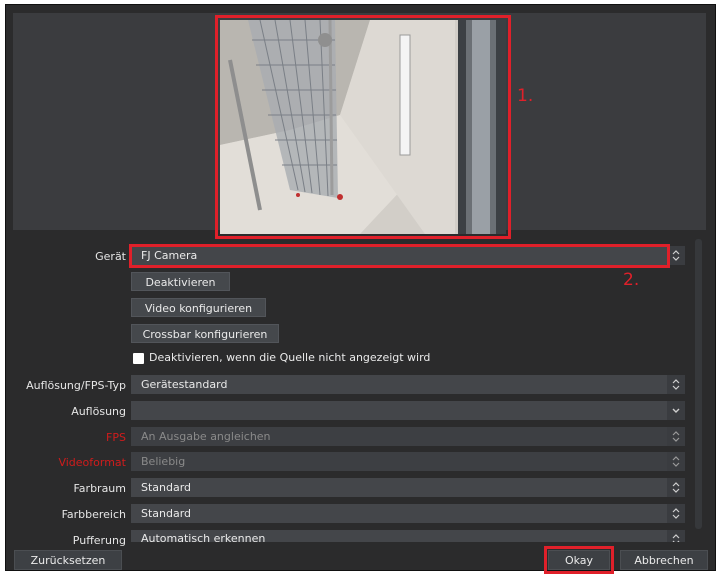  What do you see at coordinates (99, 540) in the screenshot?
I see `settings-label: Pufferung` at bounding box center [99, 540].